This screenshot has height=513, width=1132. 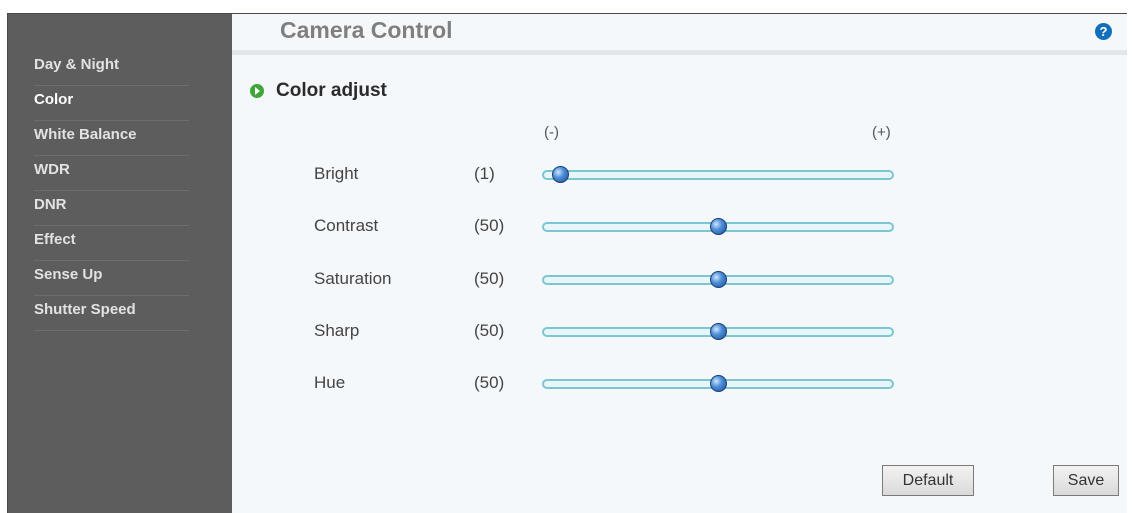 I want to click on section-title: Color adjust, so click(x=331, y=90).